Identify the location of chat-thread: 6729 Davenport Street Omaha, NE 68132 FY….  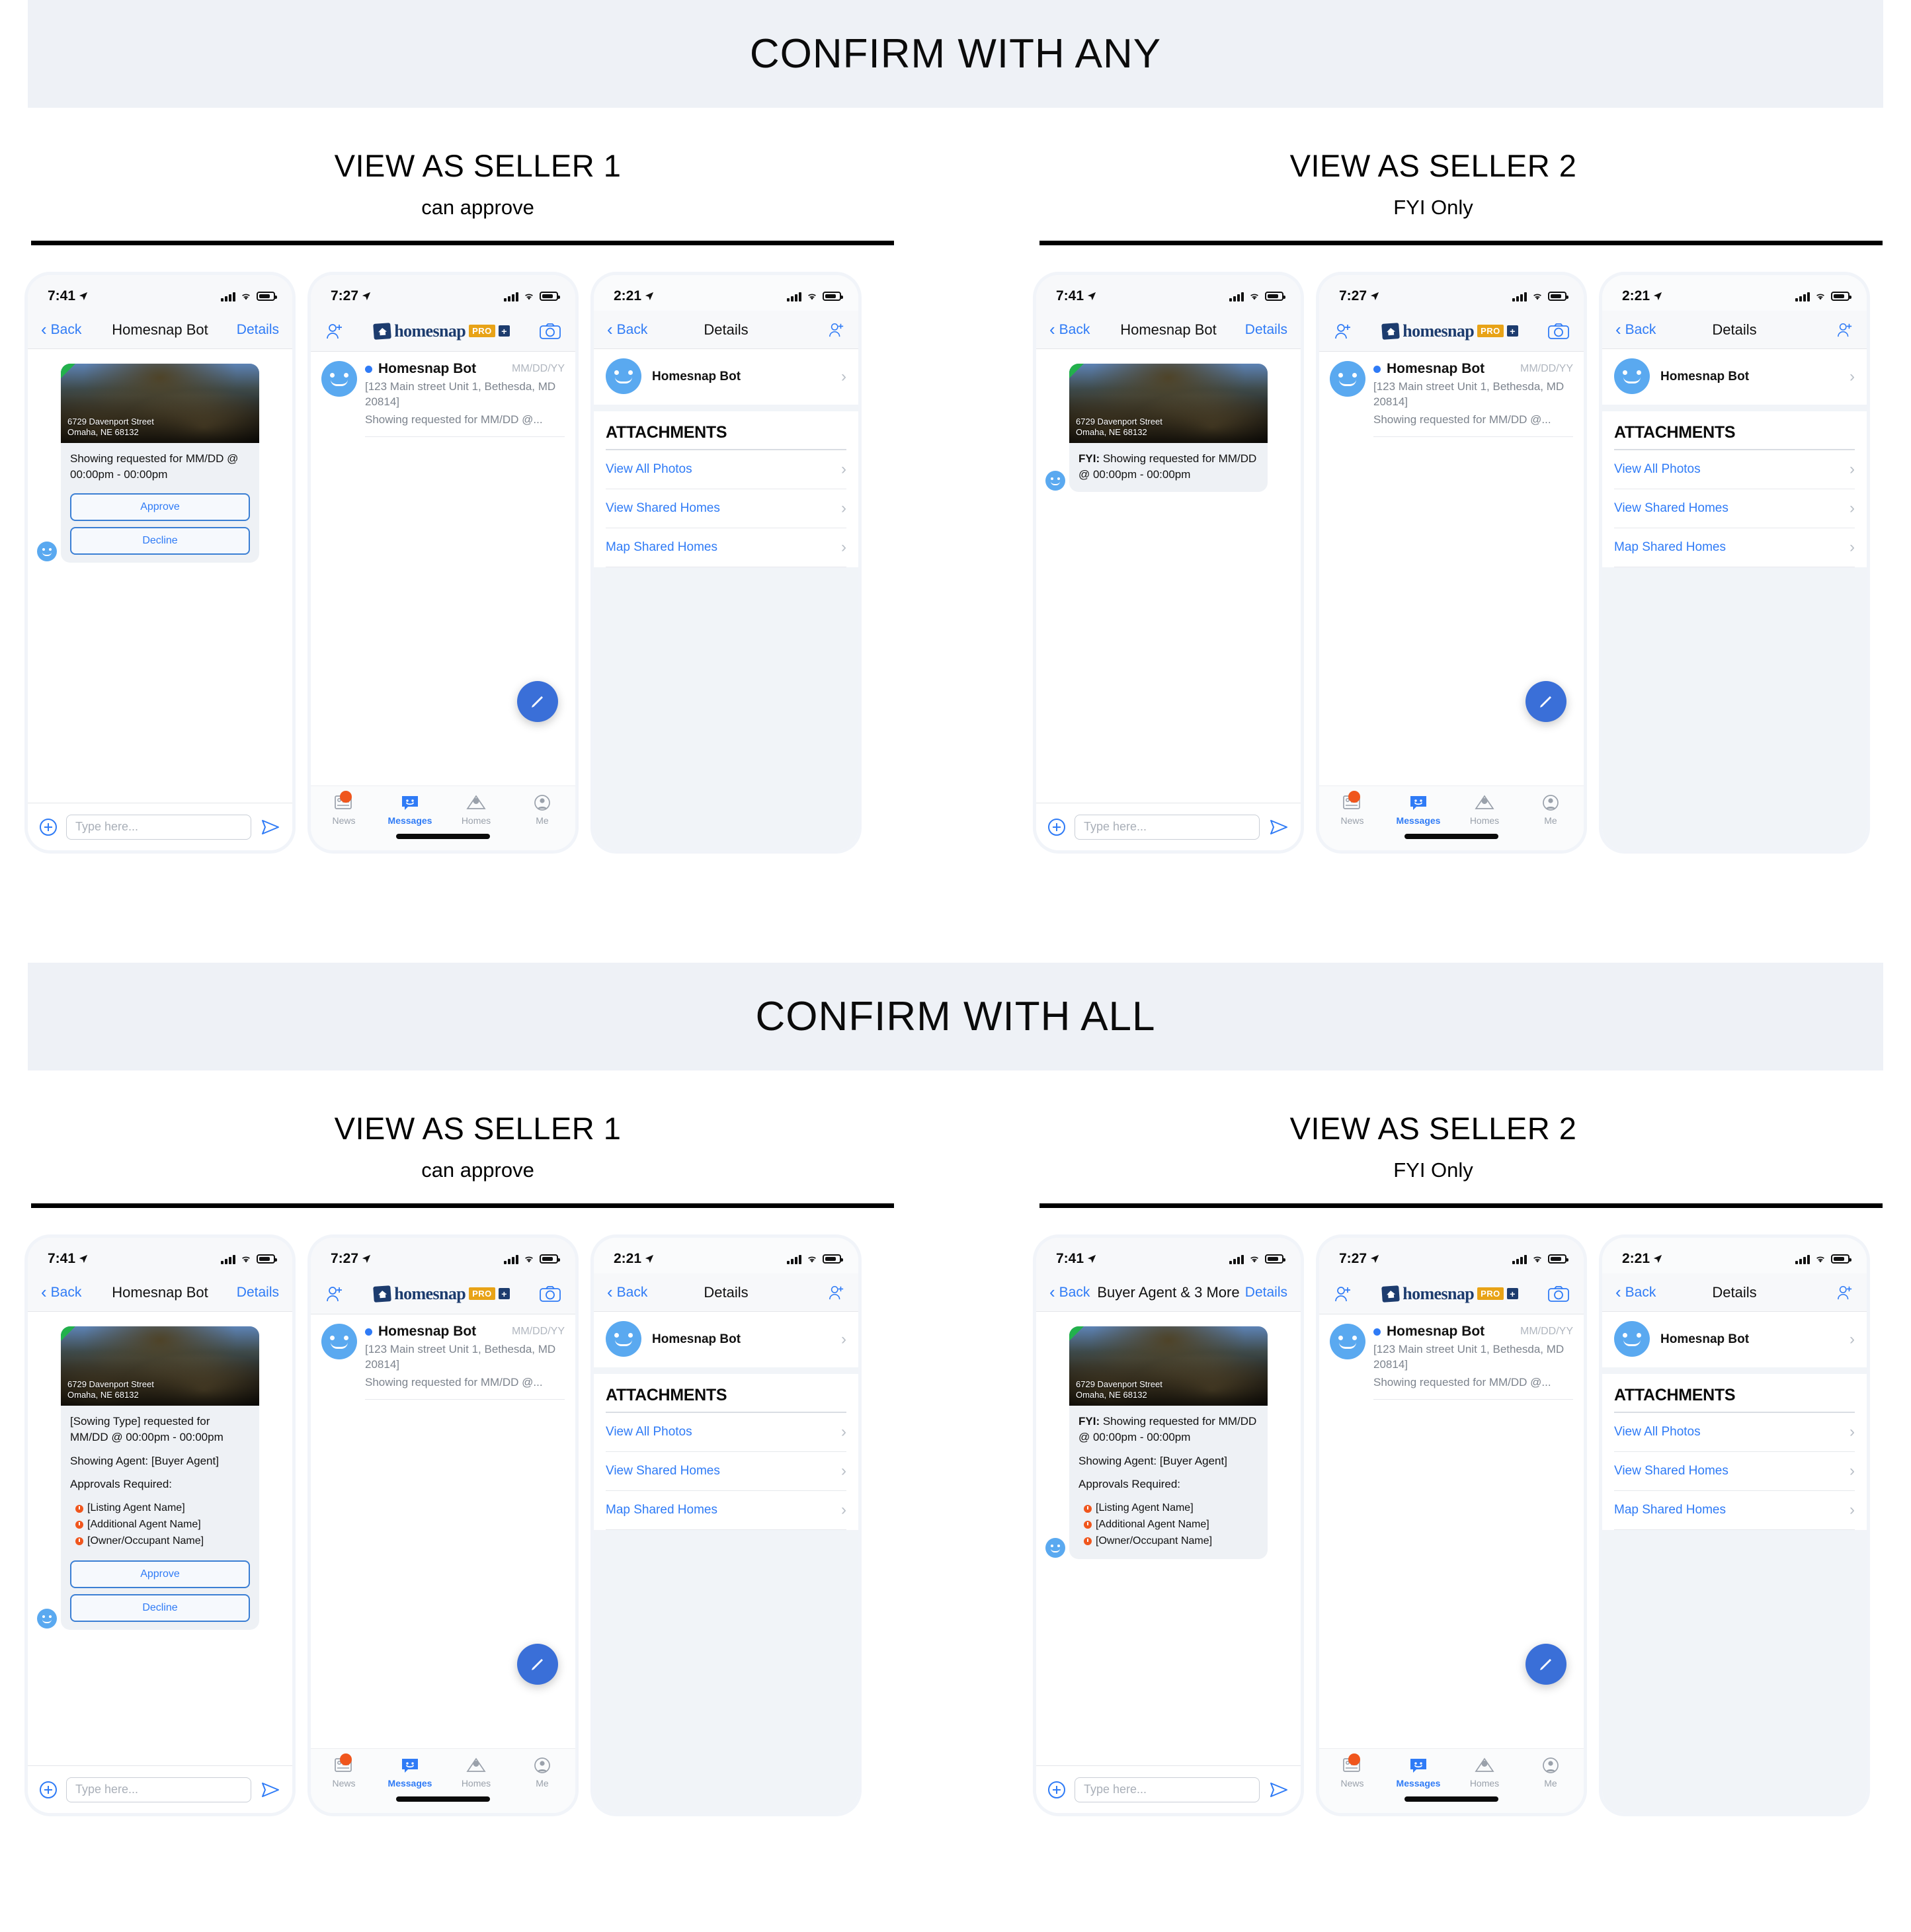
(1168, 1539).